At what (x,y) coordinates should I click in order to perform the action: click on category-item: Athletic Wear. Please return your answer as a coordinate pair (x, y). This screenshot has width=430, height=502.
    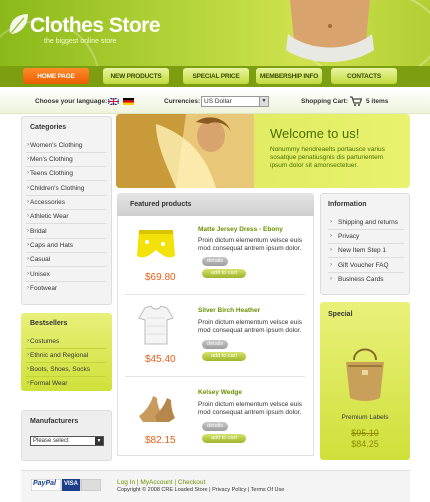
    Looking at the image, I should click on (49, 216).